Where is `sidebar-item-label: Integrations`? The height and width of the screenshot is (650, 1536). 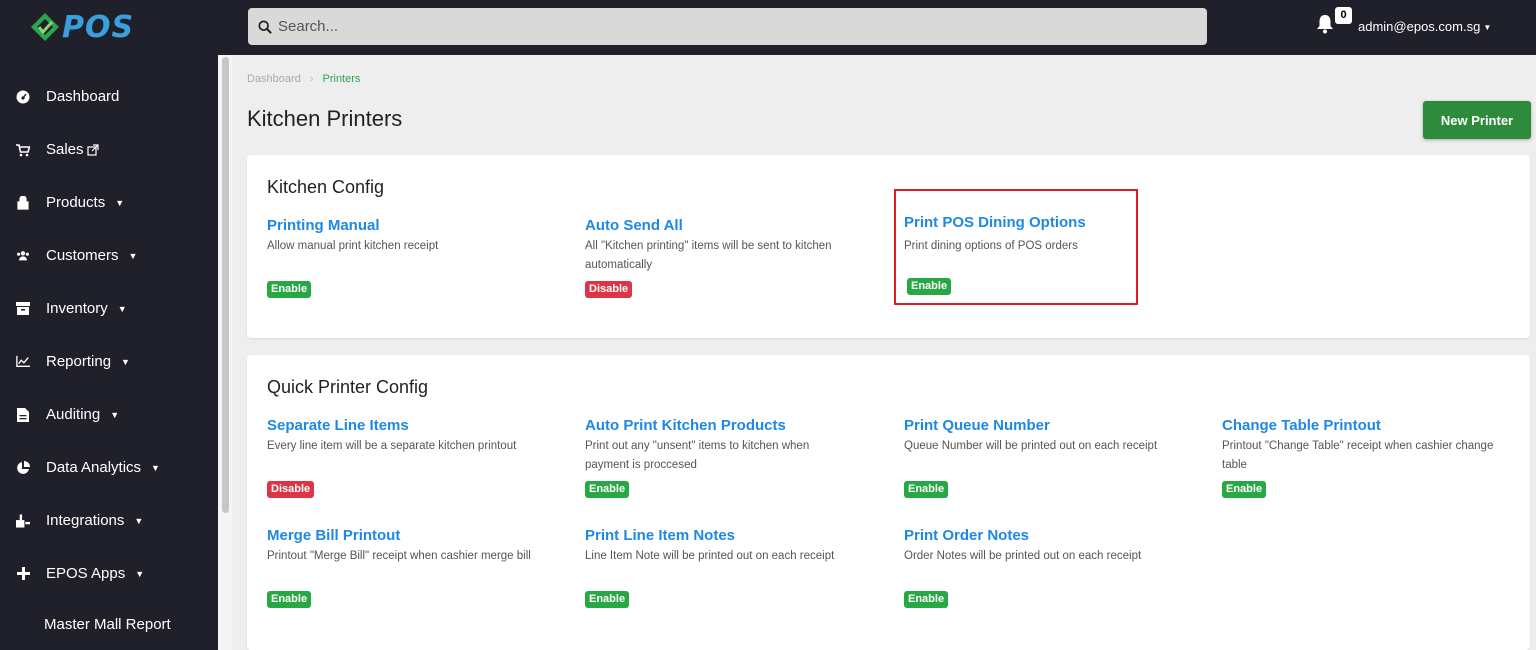
sidebar-item-label: Integrations is located at coordinates (85, 520).